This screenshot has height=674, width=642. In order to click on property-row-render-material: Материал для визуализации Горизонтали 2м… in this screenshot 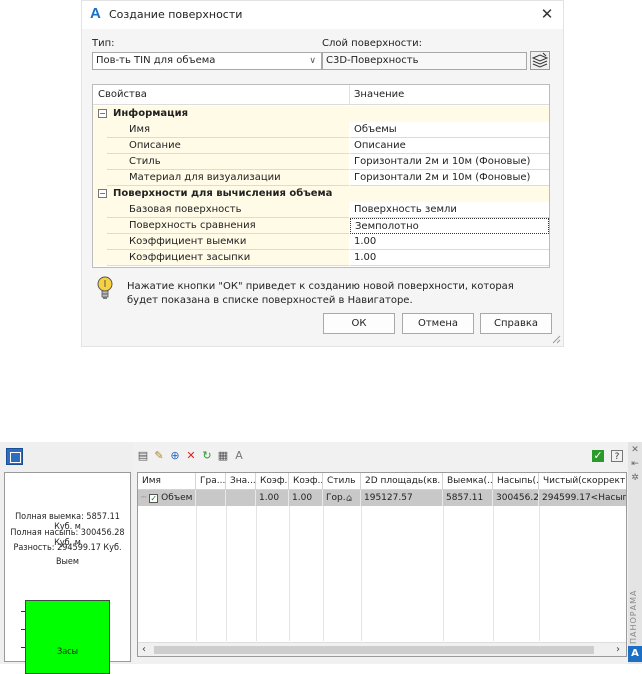, I will do `click(321, 178)`.